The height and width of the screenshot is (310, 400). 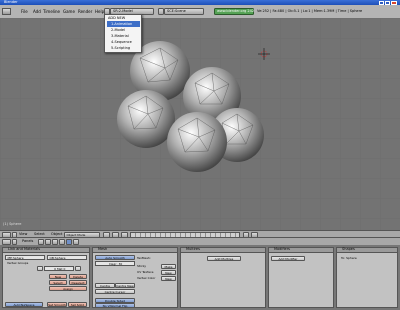 What do you see at coordinates (301, 277) in the screenshot?
I see `modifiers-panel: Modifiers Add Modifier` at bounding box center [301, 277].